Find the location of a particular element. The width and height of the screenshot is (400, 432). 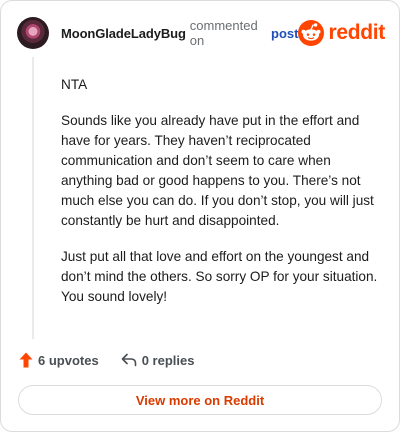

upvote-arrow-icon is located at coordinates (26, 360).